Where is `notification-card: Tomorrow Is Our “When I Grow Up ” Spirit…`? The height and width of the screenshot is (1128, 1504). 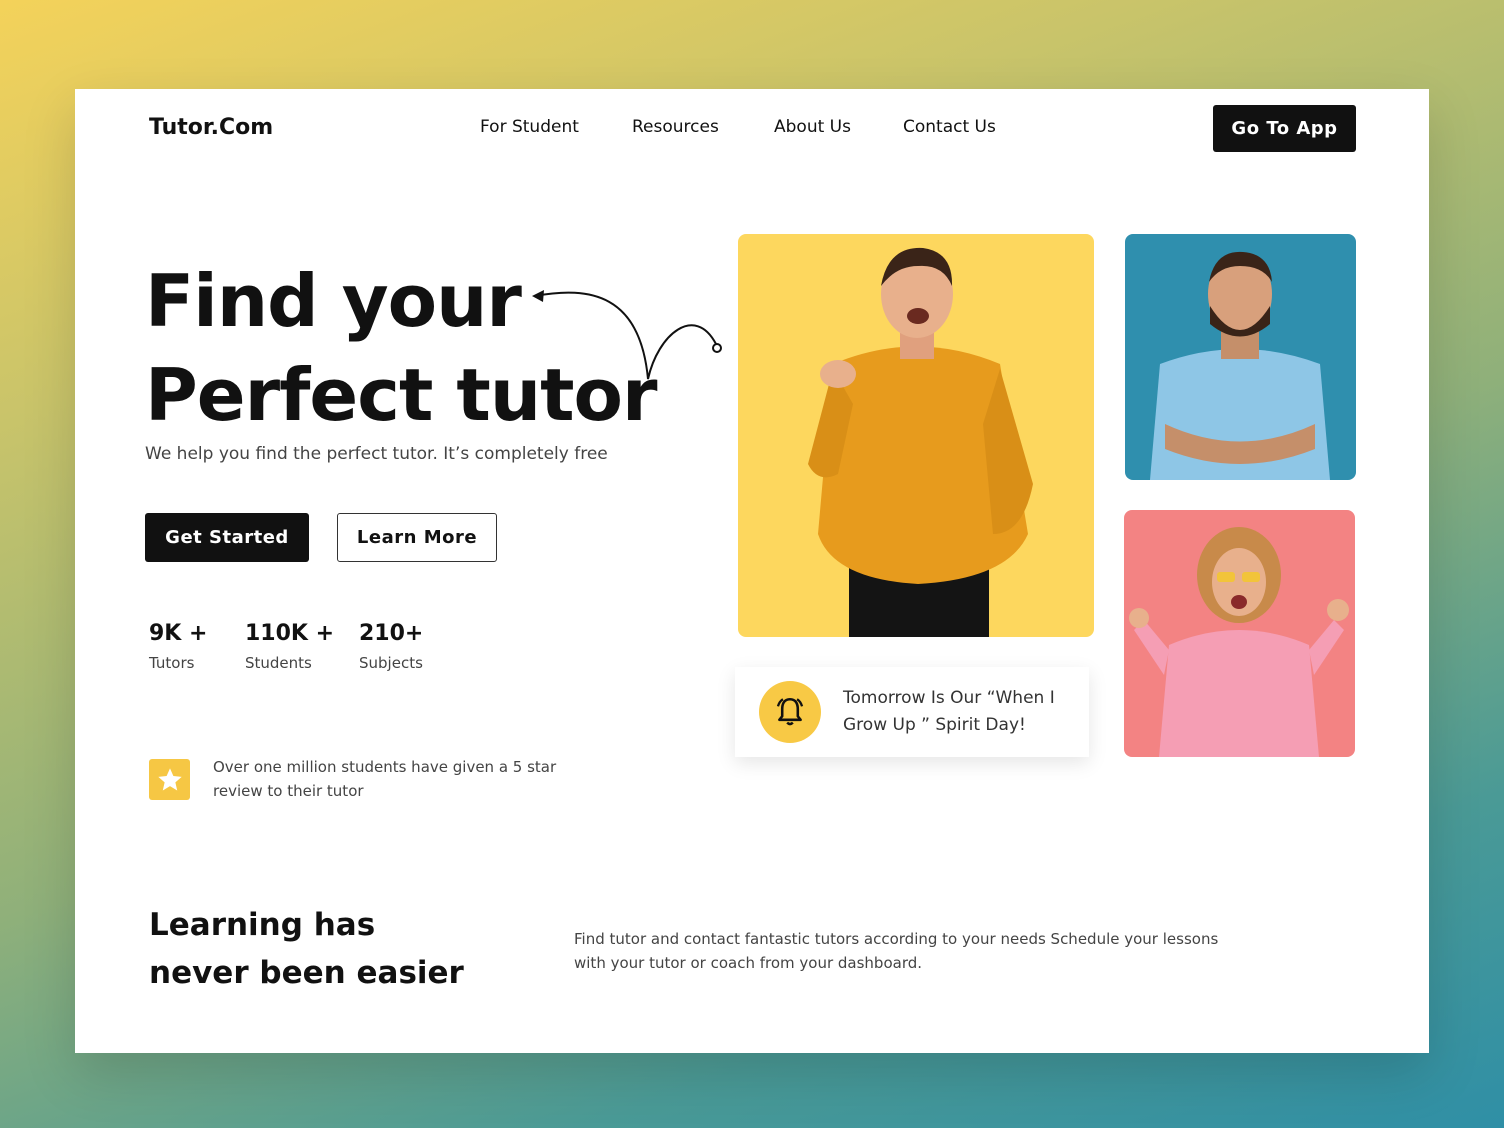 notification-card: Tomorrow Is Our “When I Grow Up ” Spirit… is located at coordinates (912, 712).